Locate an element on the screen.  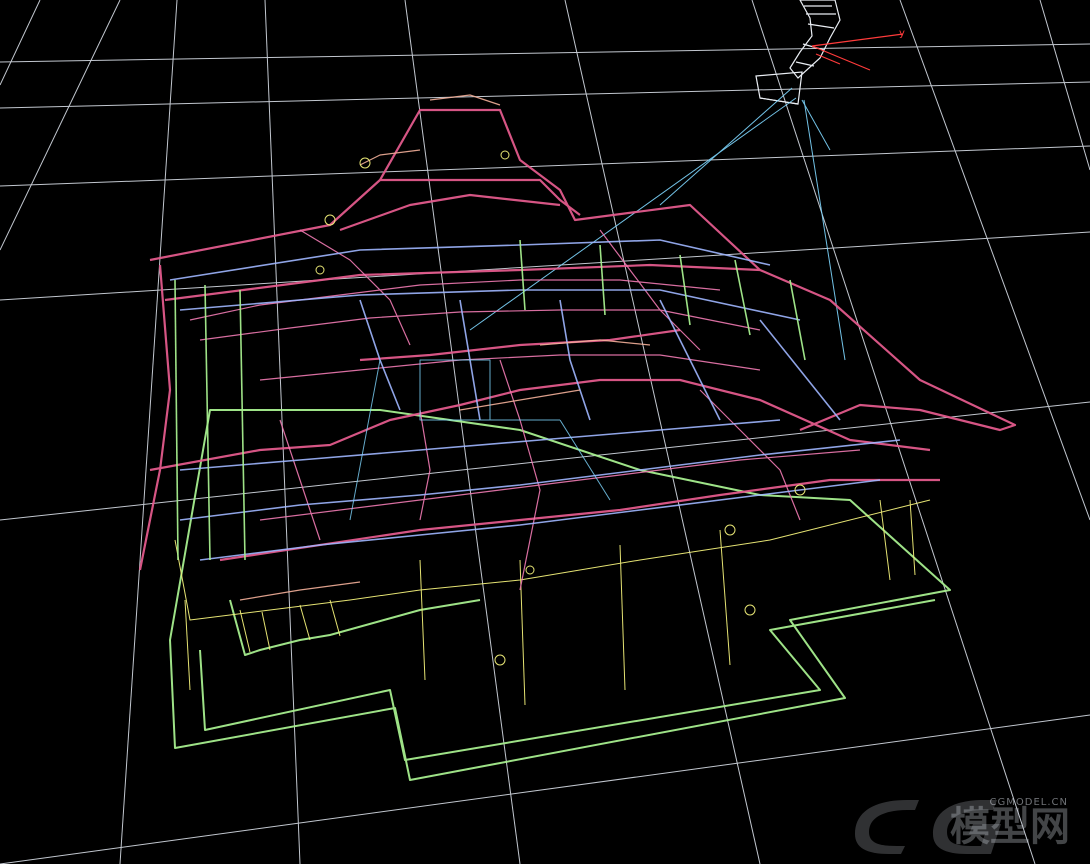
watermark-site-name: 模型网 is located at coordinates (1010, 827).